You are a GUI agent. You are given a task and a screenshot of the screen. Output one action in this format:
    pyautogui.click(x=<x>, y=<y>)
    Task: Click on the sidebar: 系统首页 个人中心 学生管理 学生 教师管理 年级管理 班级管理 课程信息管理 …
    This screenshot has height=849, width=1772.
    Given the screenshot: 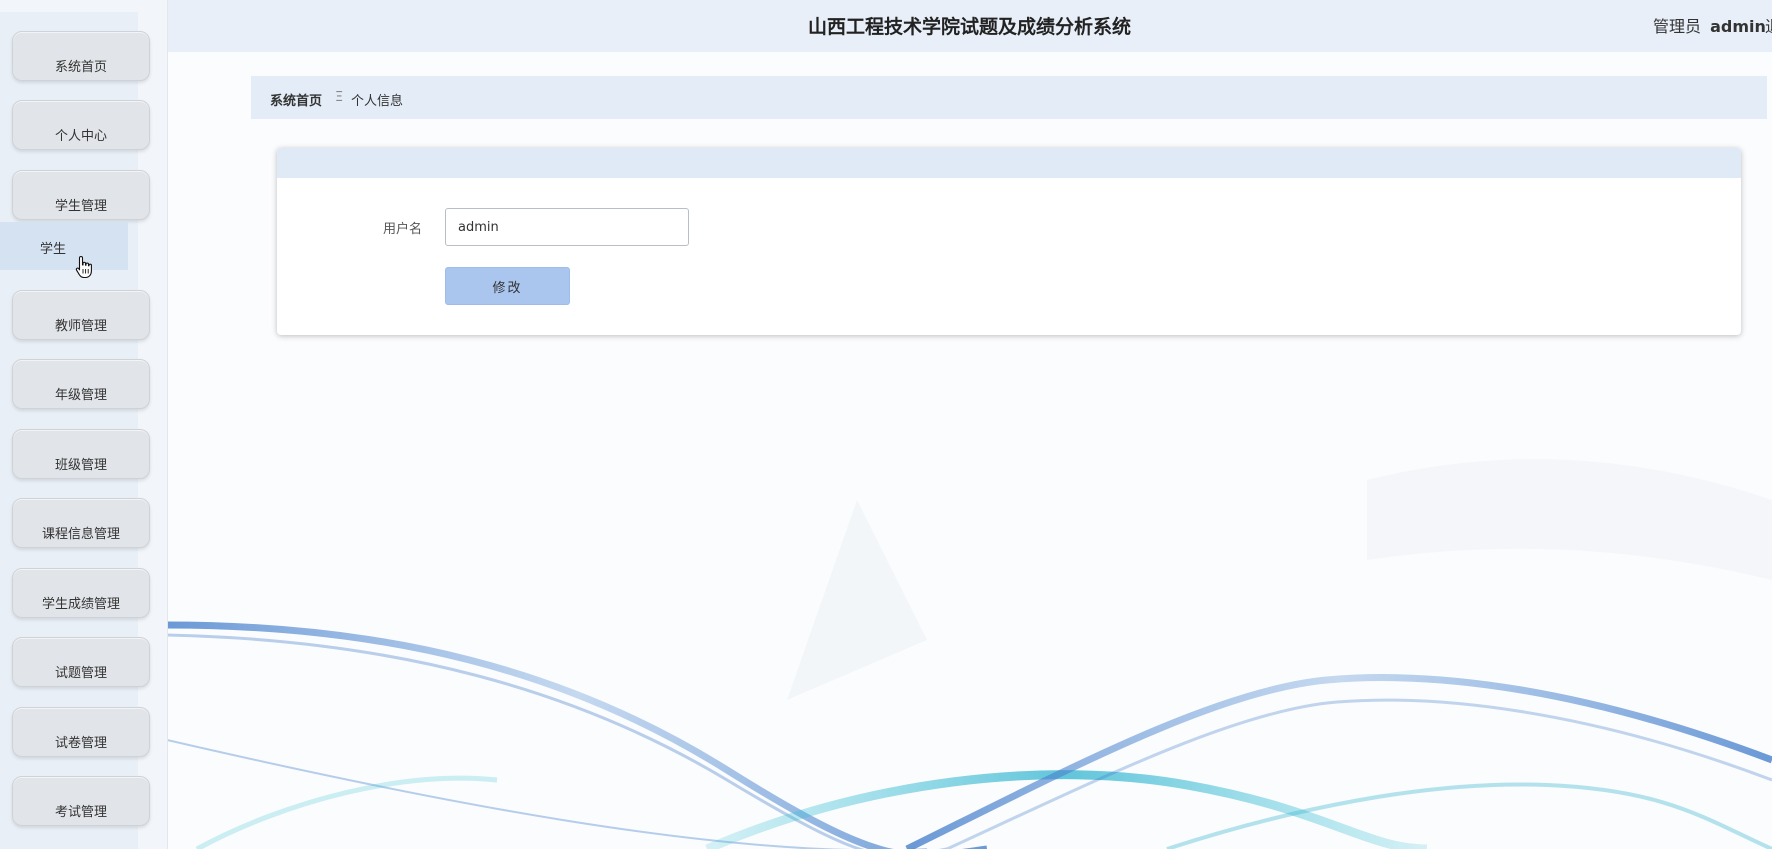 What is the action you would take?
    pyautogui.click(x=84, y=424)
    